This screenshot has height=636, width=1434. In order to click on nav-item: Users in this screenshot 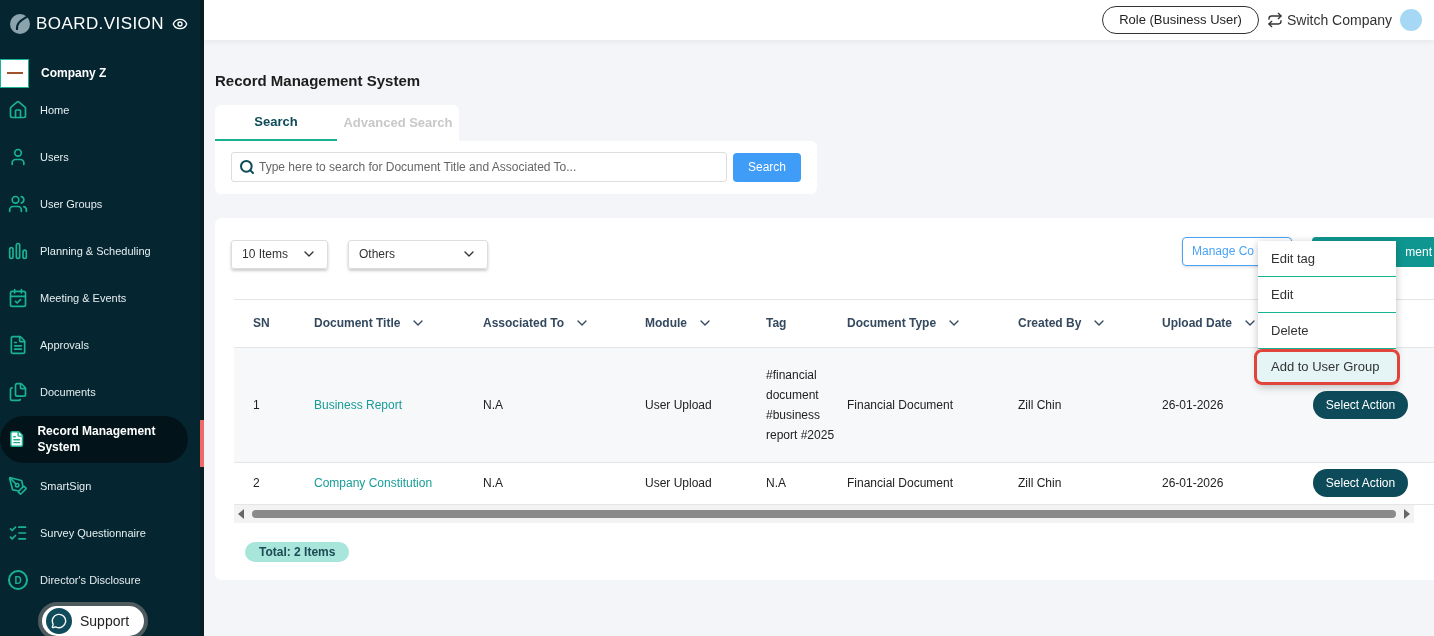, I will do `click(100, 157)`.